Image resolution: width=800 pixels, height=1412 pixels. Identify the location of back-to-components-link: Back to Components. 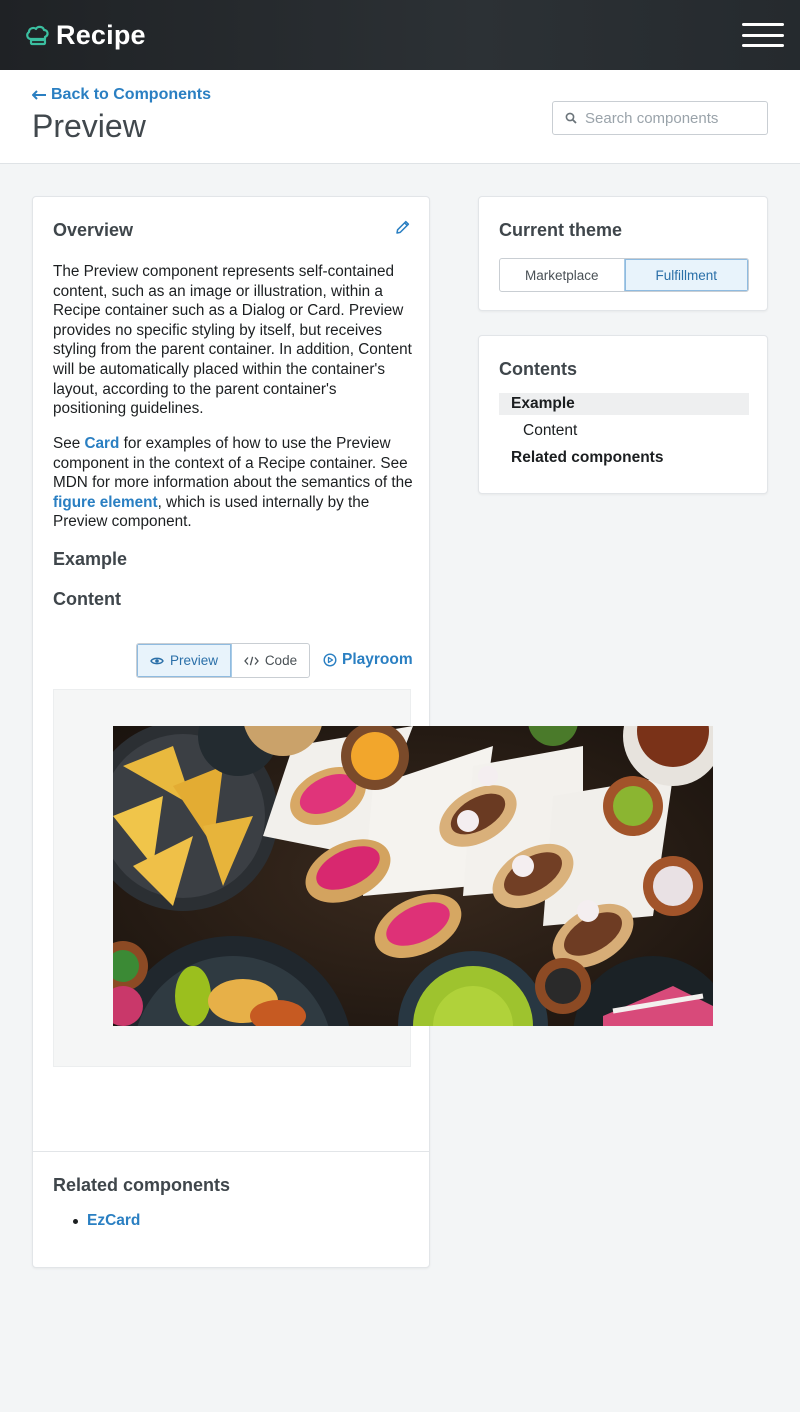
(121, 95).